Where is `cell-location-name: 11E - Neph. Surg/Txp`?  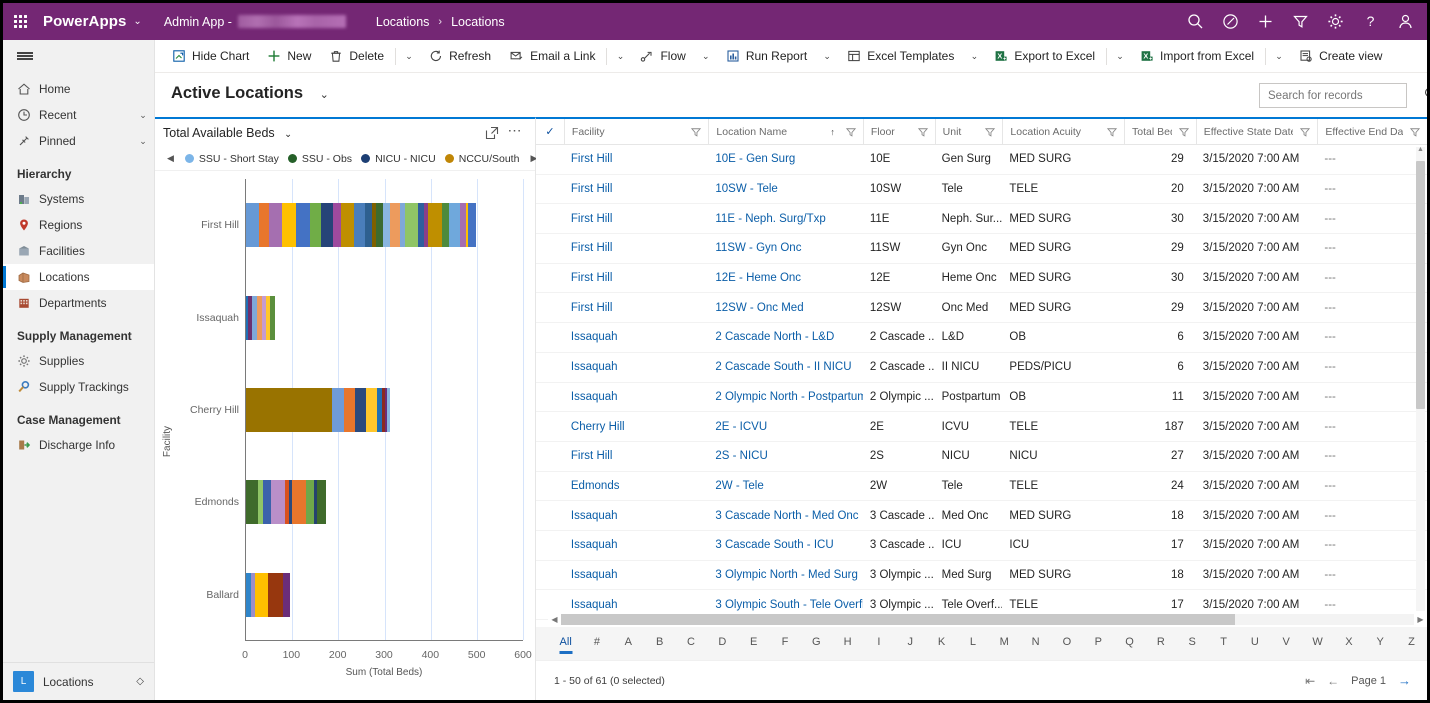 cell-location-name: 11E - Neph. Surg/Txp is located at coordinates (785, 219).